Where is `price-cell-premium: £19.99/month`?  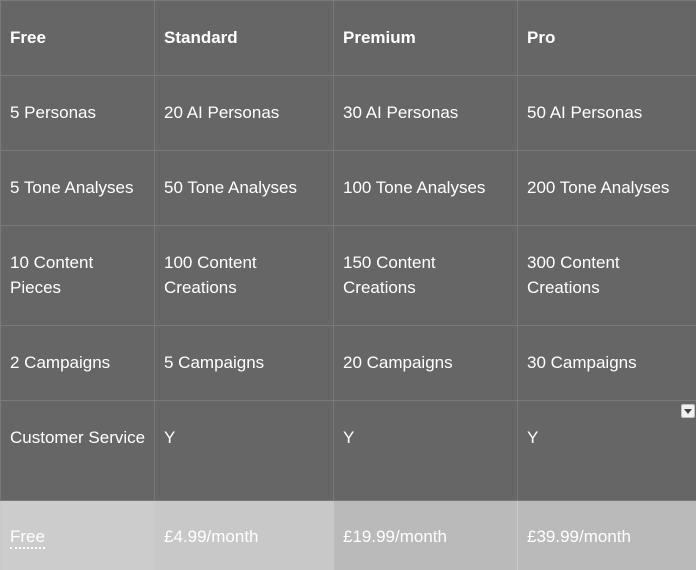
price-cell-premium: £19.99/month is located at coordinates (425, 535).